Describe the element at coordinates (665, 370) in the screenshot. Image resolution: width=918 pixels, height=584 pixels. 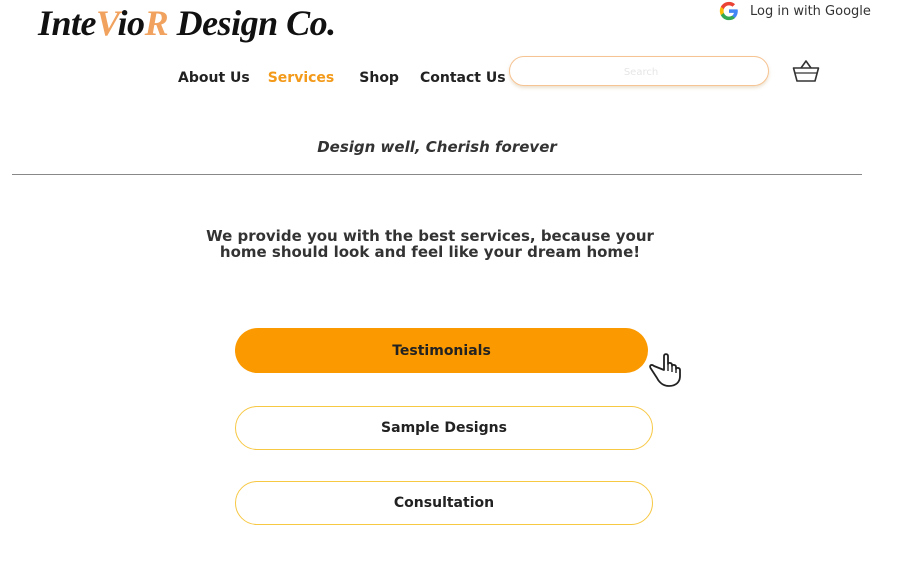
I see `hand-pointer-icon` at that location.